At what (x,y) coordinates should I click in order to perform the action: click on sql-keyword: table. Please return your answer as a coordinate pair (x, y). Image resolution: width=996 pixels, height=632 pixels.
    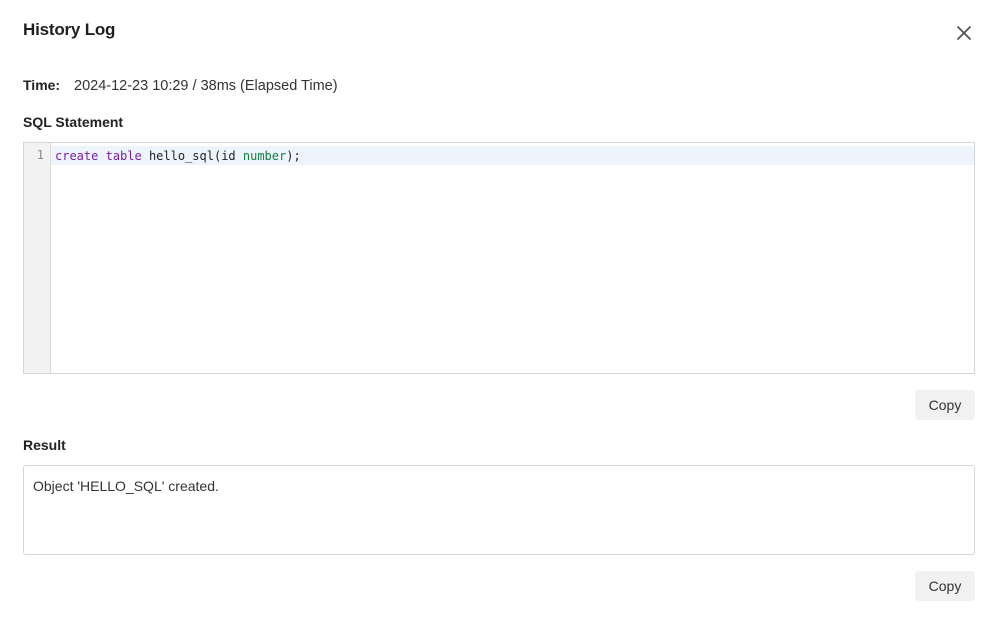
    Looking at the image, I should click on (123, 156).